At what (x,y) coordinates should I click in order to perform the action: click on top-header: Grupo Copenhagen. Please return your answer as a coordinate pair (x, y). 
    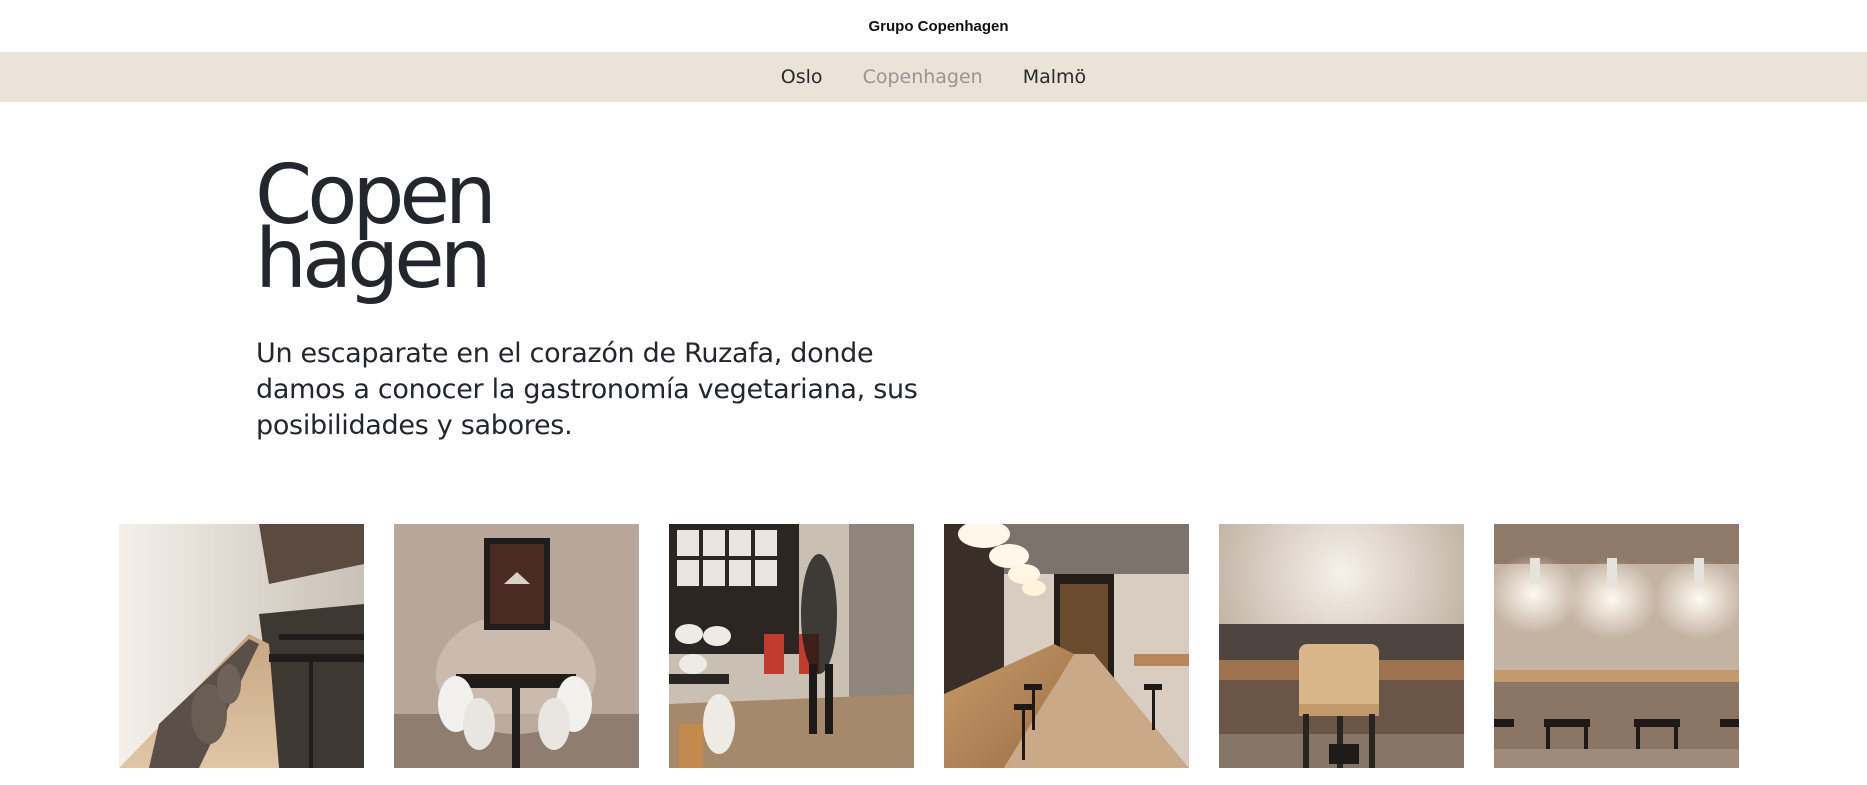
    Looking at the image, I should click on (933, 26).